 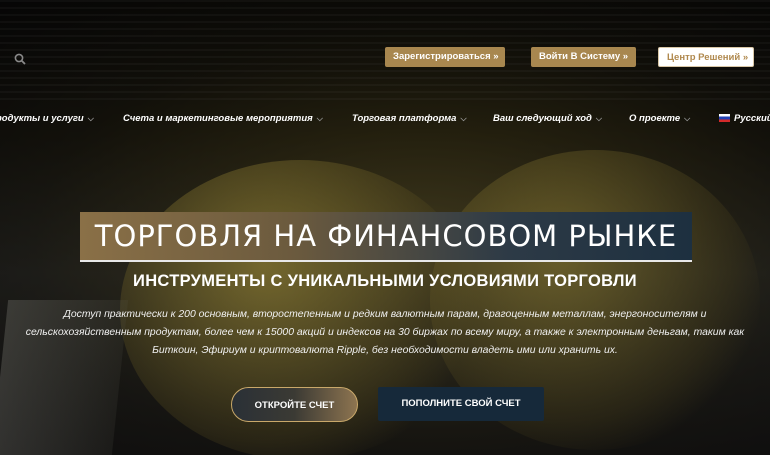 I want to click on search-icon, so click(x=20, y=58).